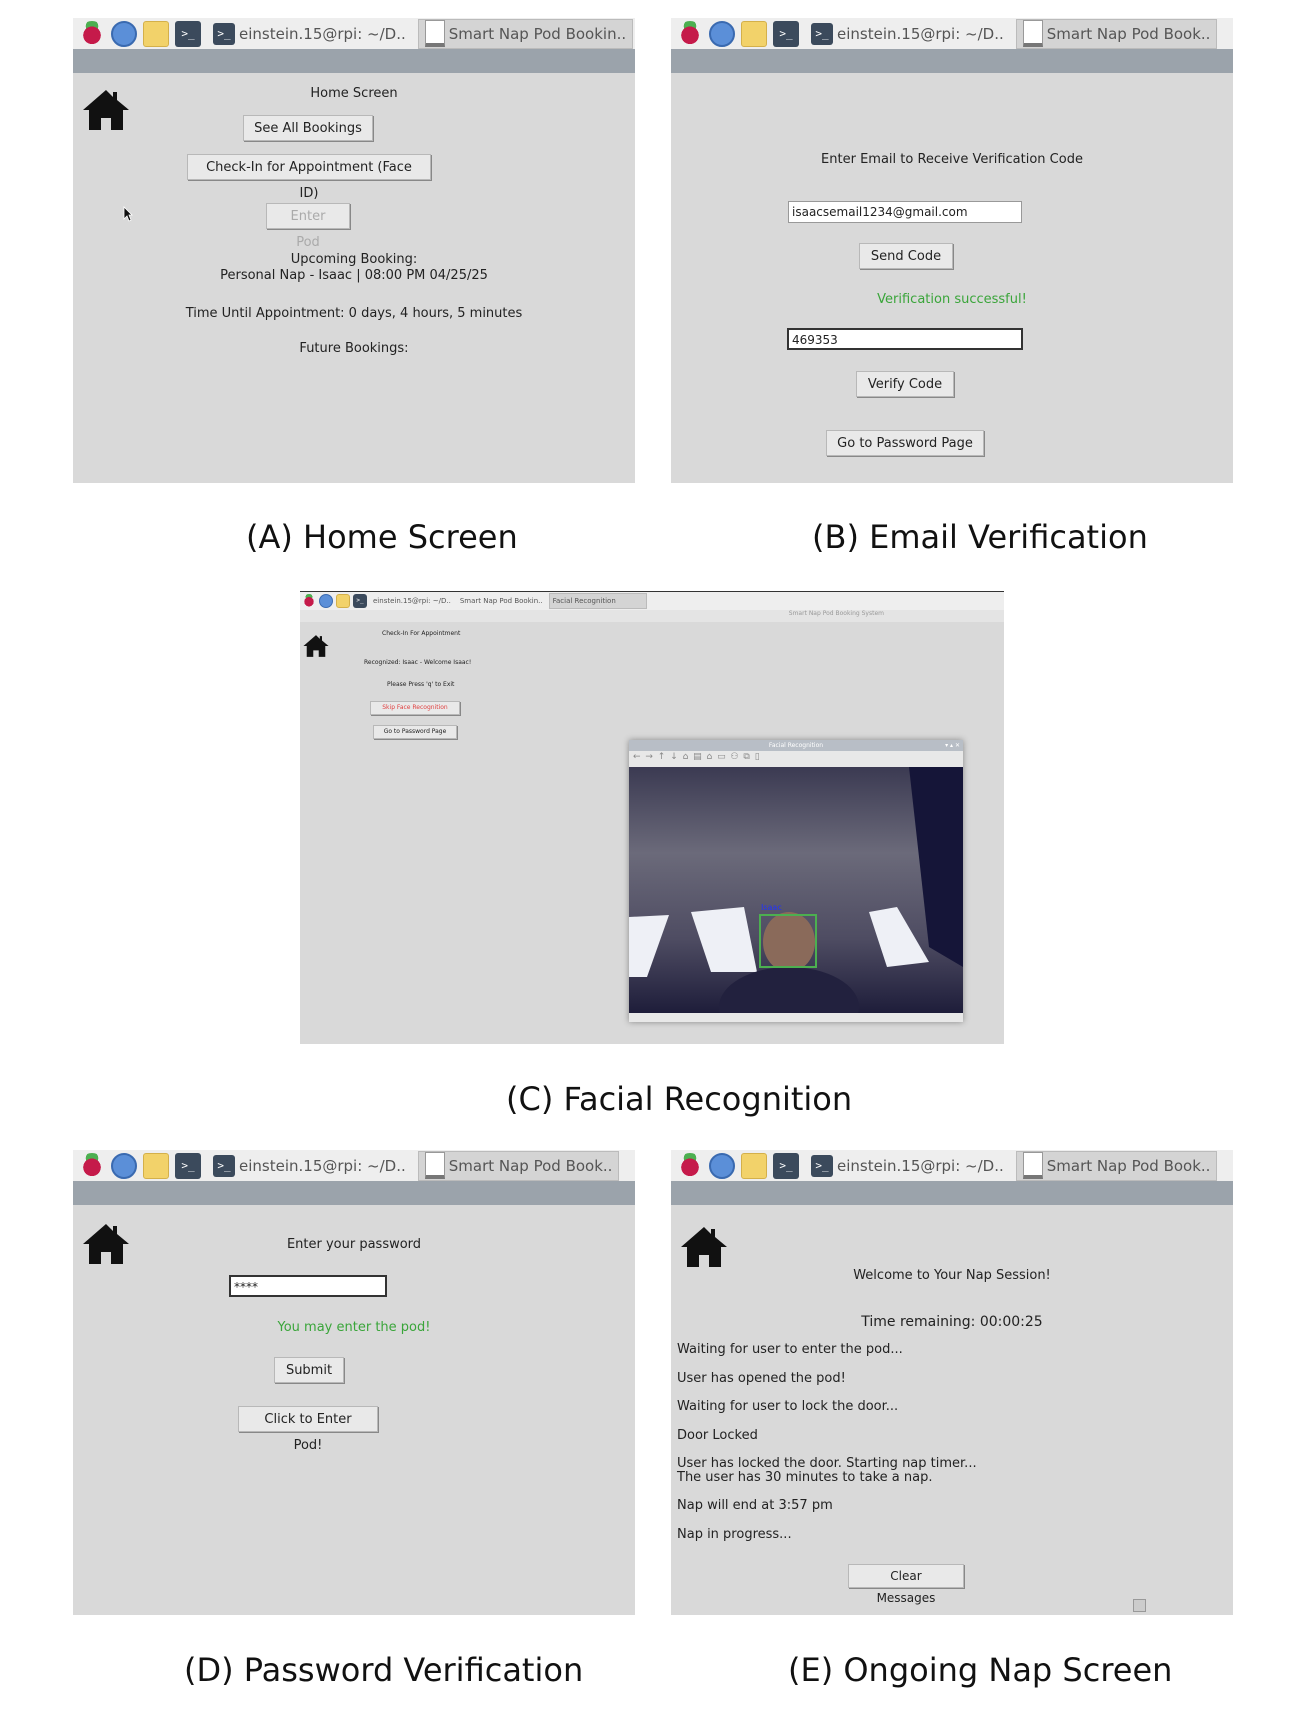 Image resolution: width=1308 pixels, height=1728 pixels. Describe the element at coordinates (308, 226) in the screenshot. I see `enter-pod-button: Enter Pod` at that location.